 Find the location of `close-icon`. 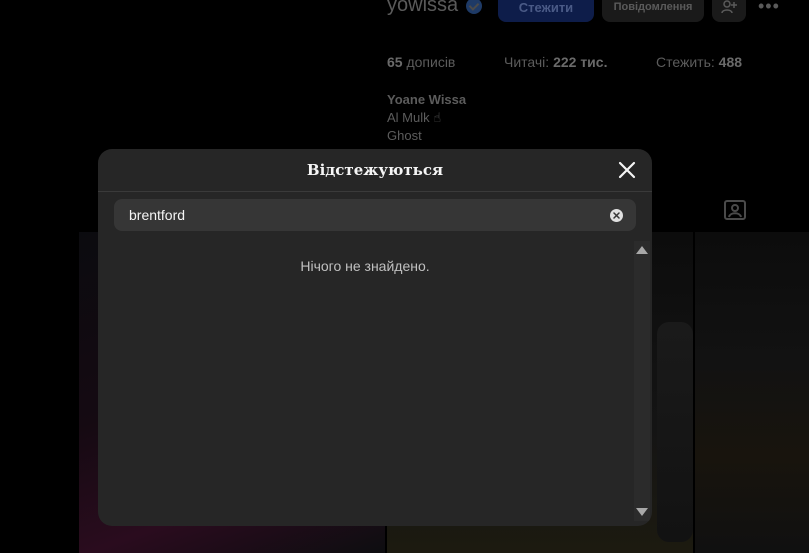

close-icon is located at coordinates (627, 170).